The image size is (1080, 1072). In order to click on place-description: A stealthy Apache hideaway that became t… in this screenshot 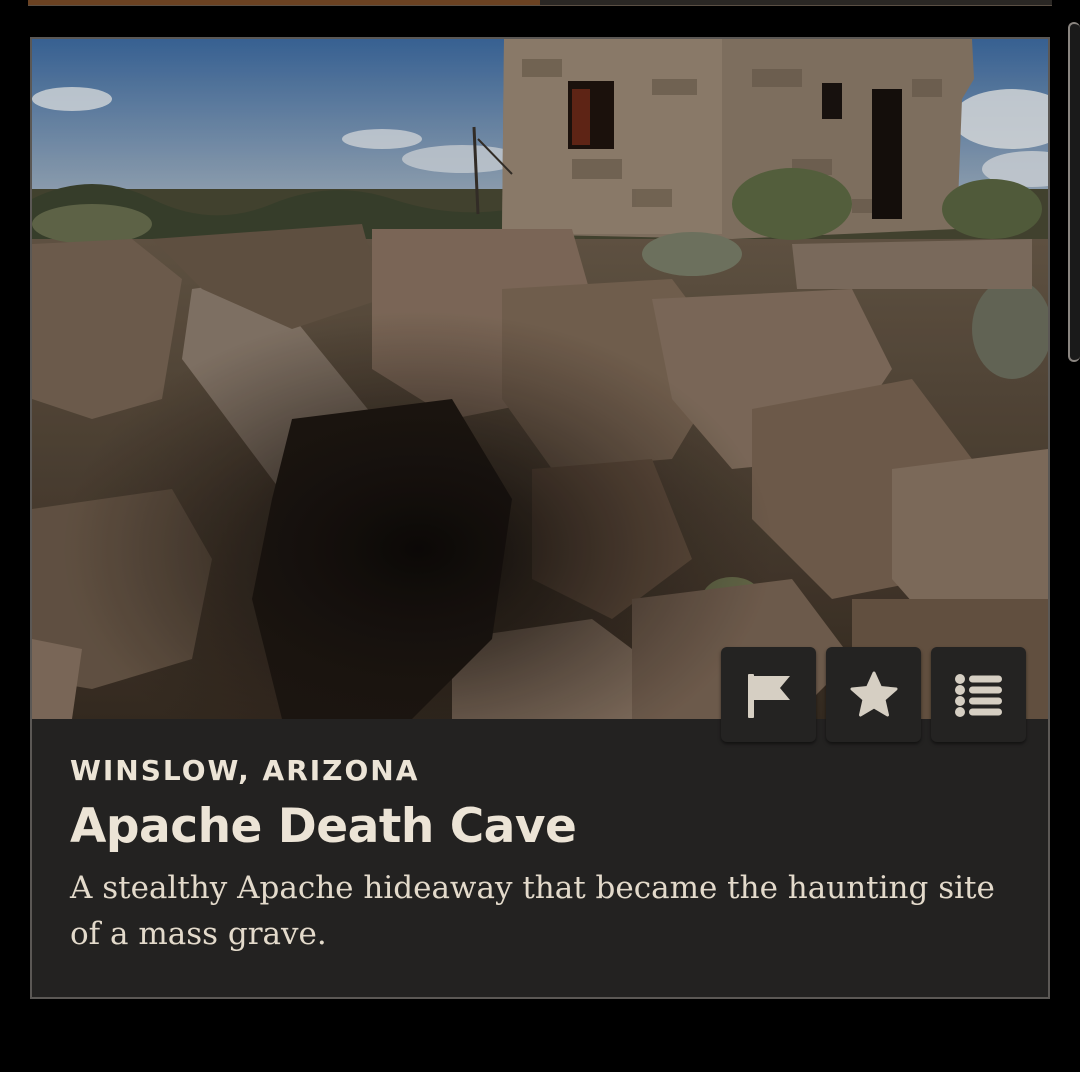, I will do `click(532, 911)`.